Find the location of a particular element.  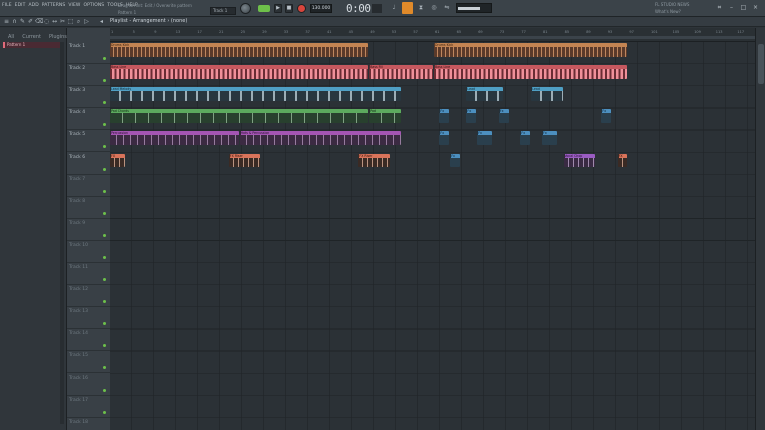

record-button is located at coordinates (301, 8).